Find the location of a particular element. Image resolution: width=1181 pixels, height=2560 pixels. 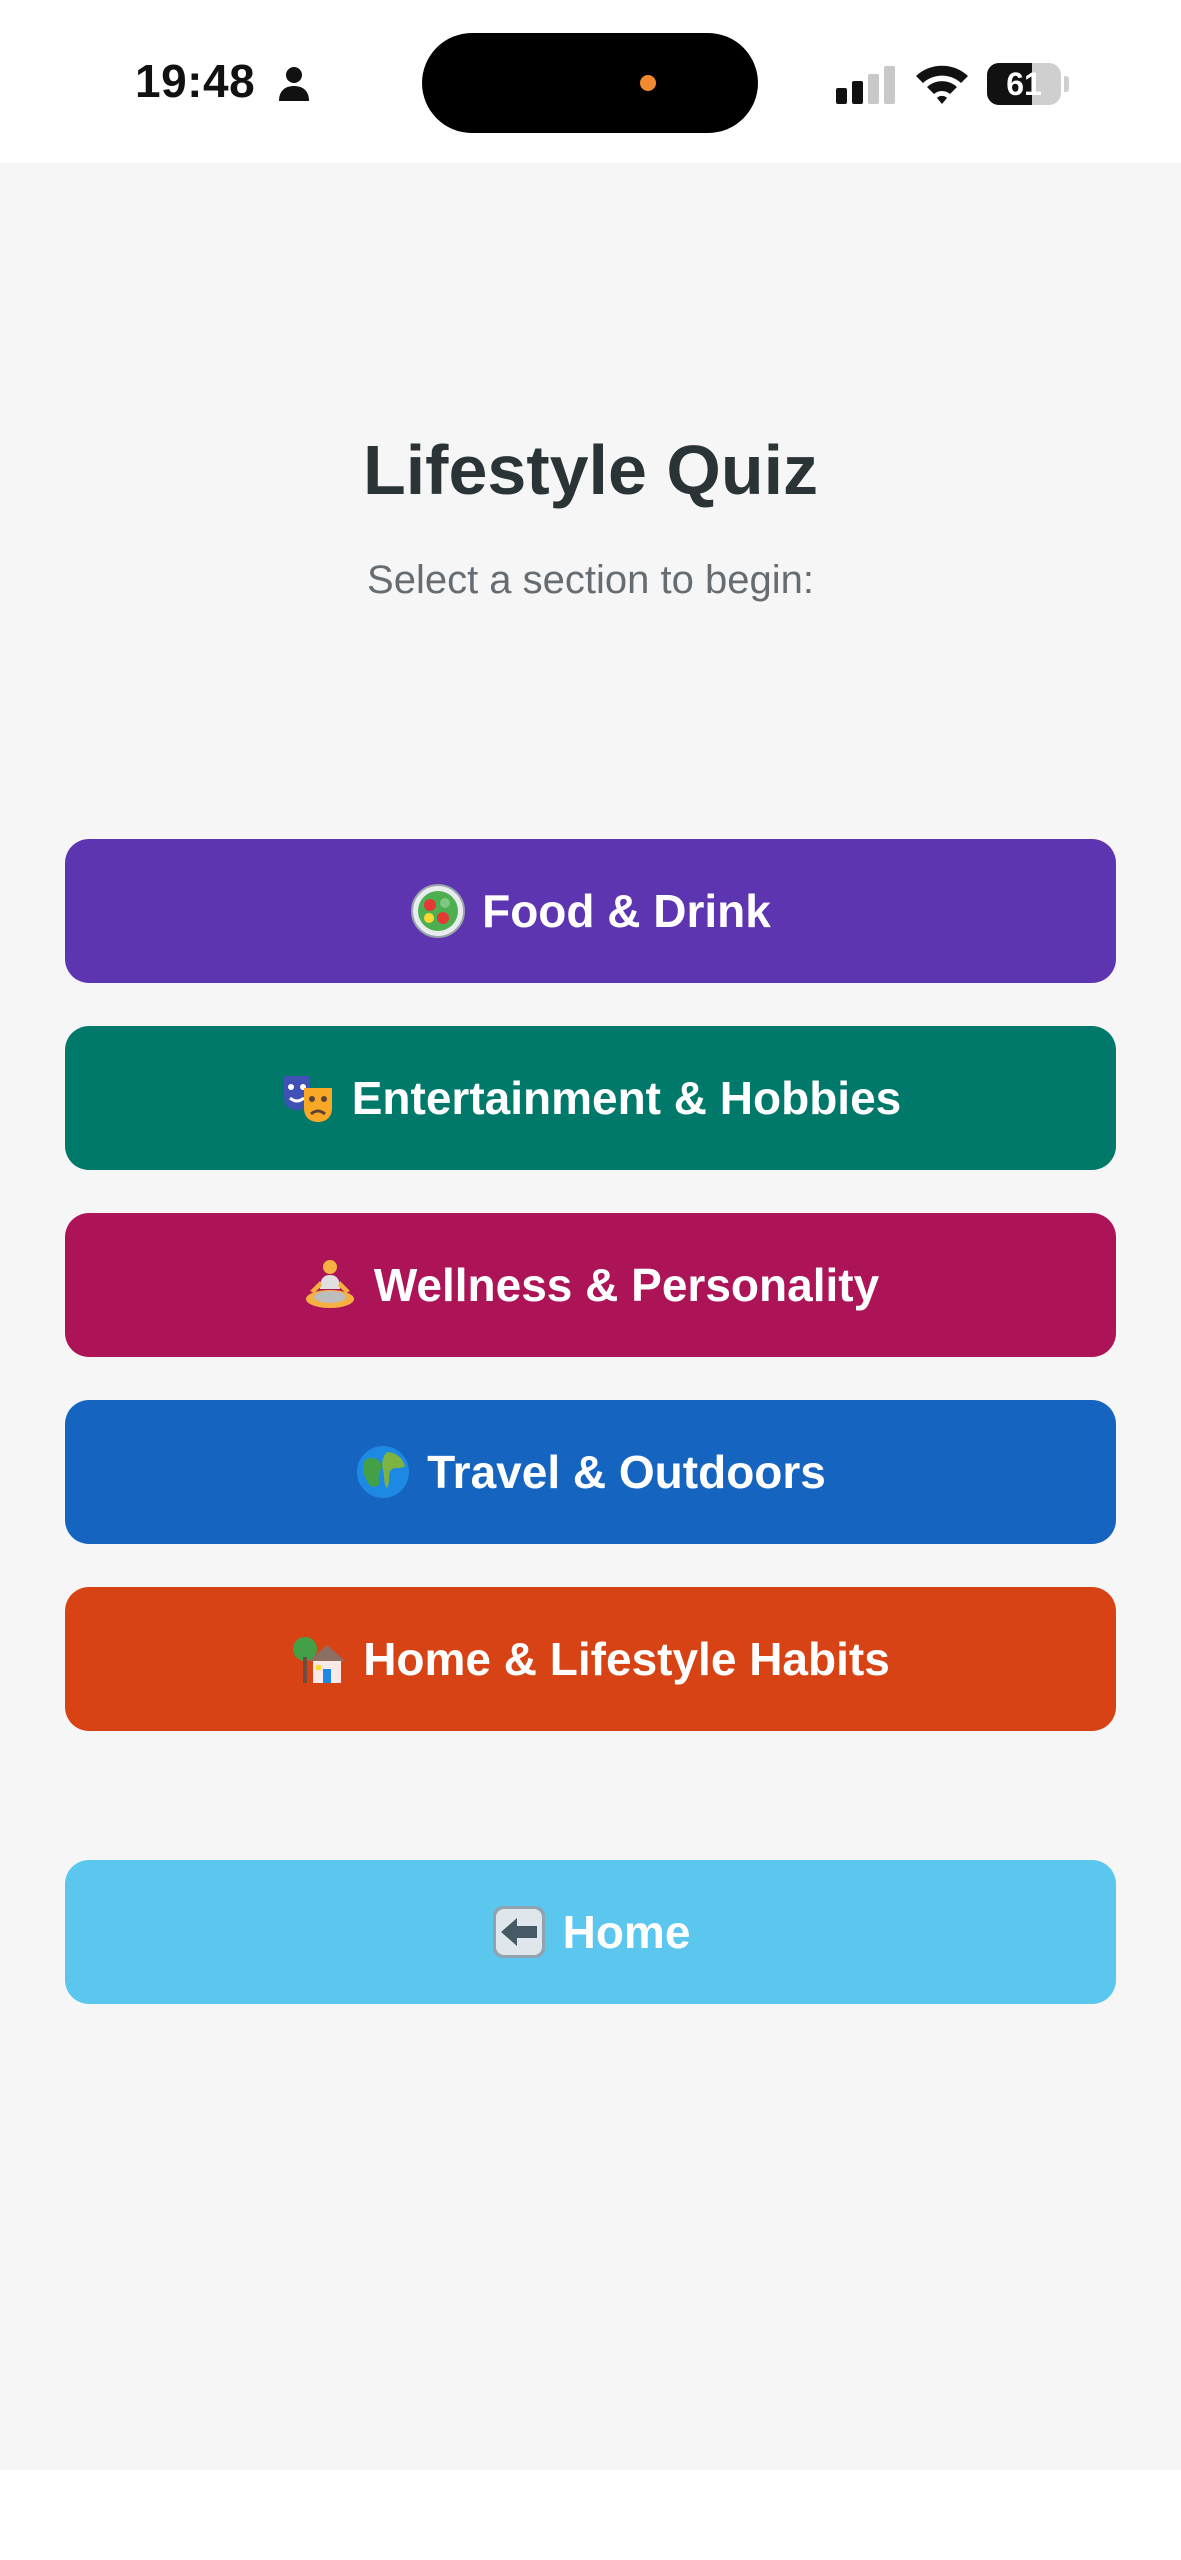

house-icon is located at coordinates (319, 1660).